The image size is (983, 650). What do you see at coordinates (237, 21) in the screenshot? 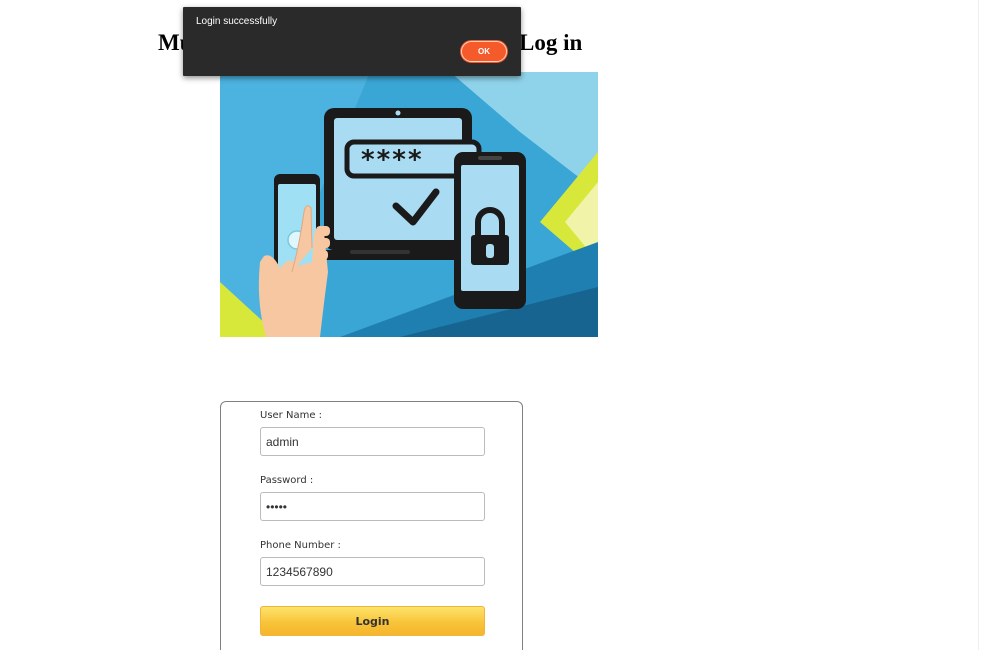
I see `alert-message: Login successfully` at bounding box center [237, 21].